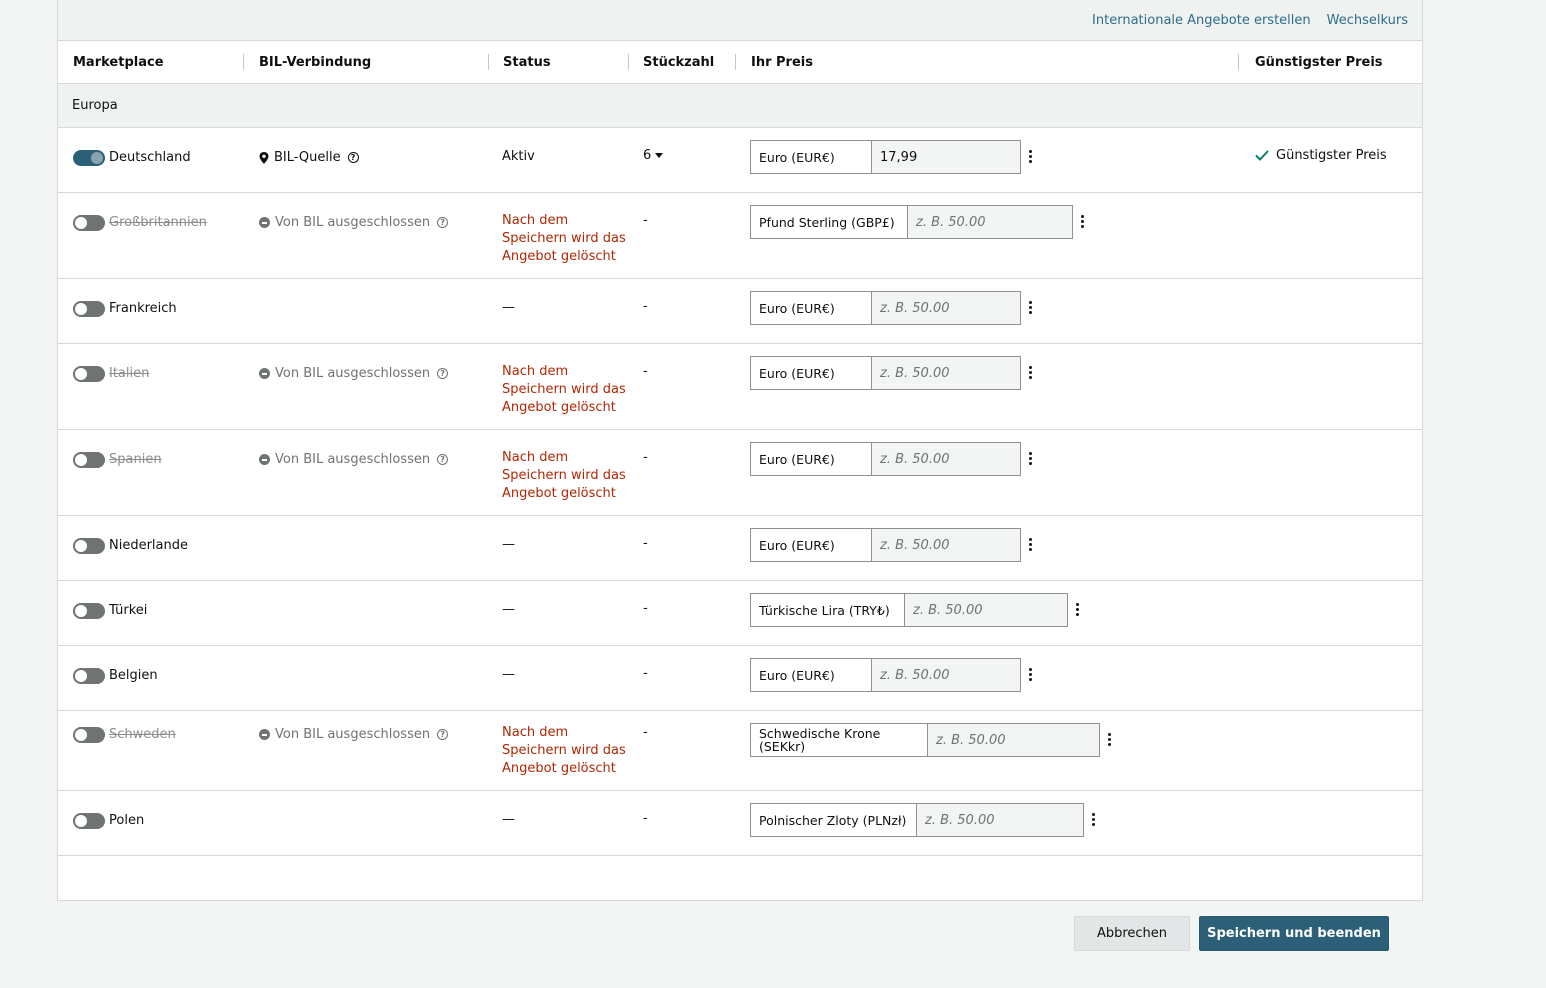 The height and width of the screenshot is (988, 1546). Describe the element at coordinates (135, 459) in the screenshot. I see `marketplace-name: Spanien` at that location.